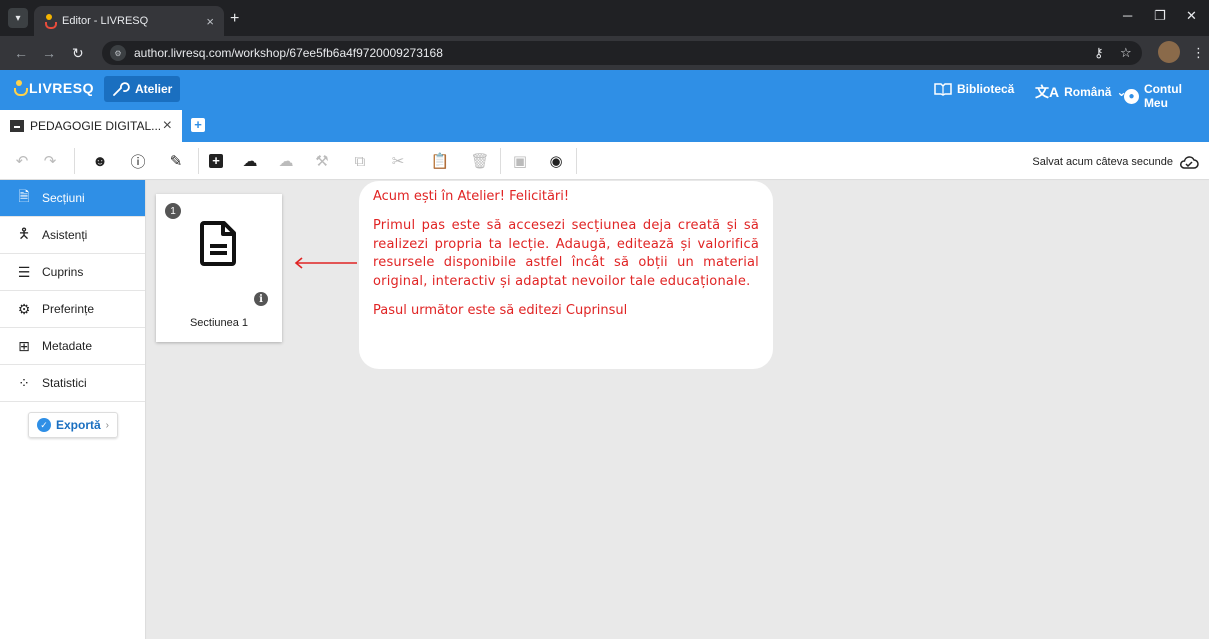 The width and height of the screenshot is (1209, 639). I want to click on language-select: 文A Română ⌄, so click(1081, 92).